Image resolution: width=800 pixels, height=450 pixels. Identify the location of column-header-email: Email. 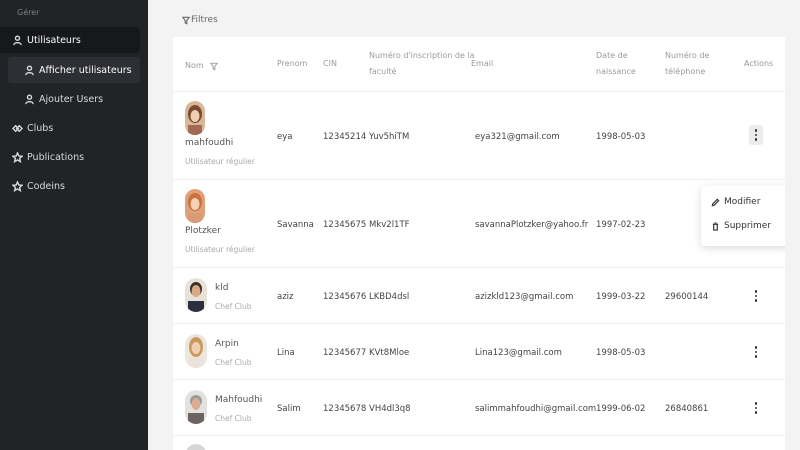
(482, 63).